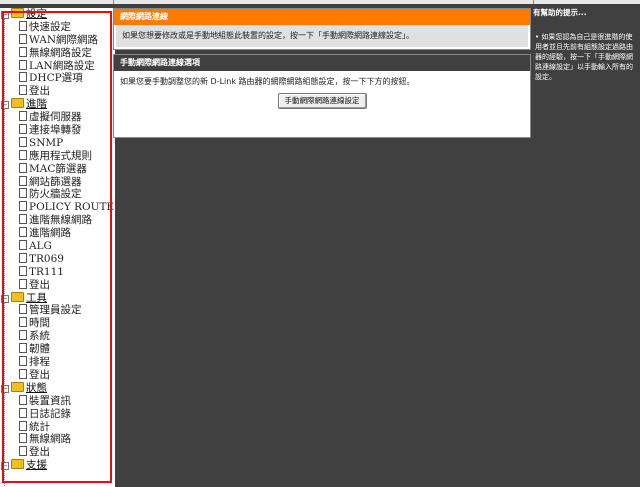  What do you see at coordinates (50, 439) in the screenshot?
I see `tree-page-label: 無線網路` at bounding box center [50, 439].